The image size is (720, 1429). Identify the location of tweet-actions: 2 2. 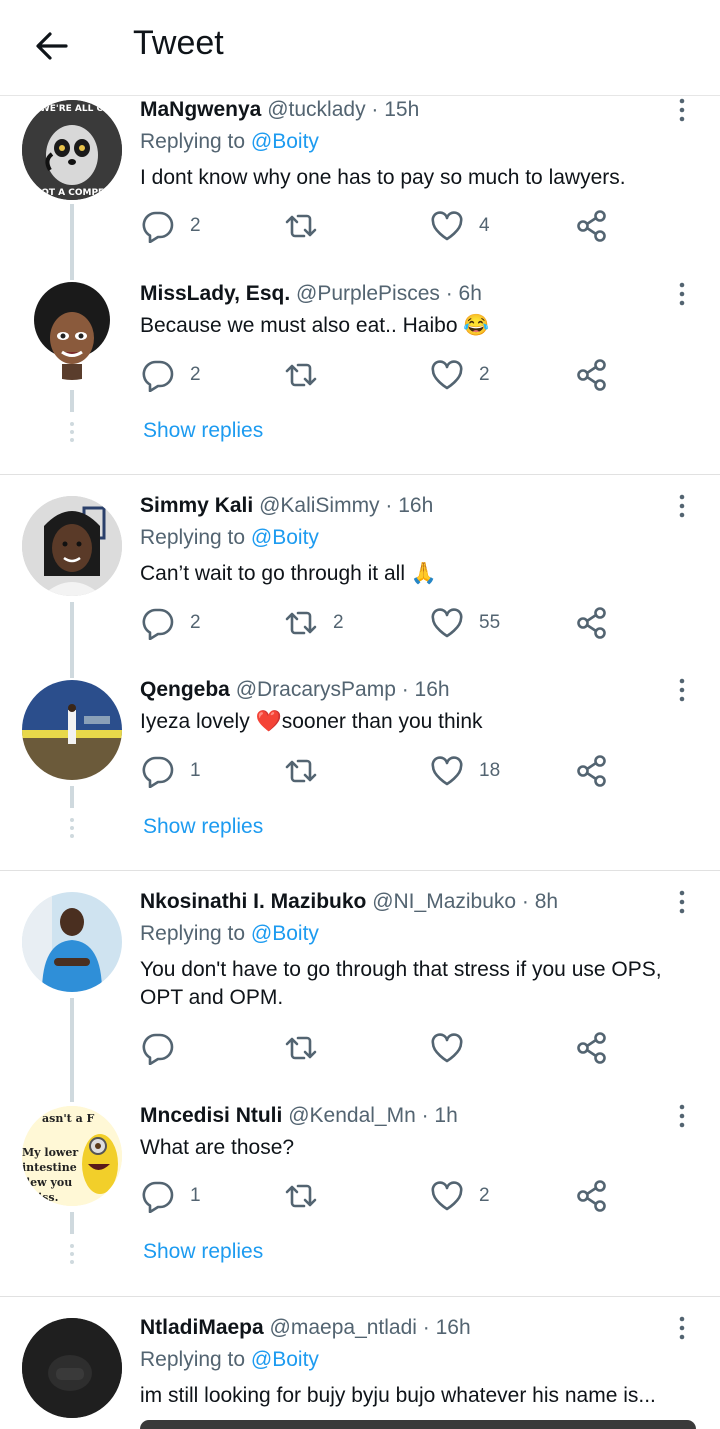
(380, 375).